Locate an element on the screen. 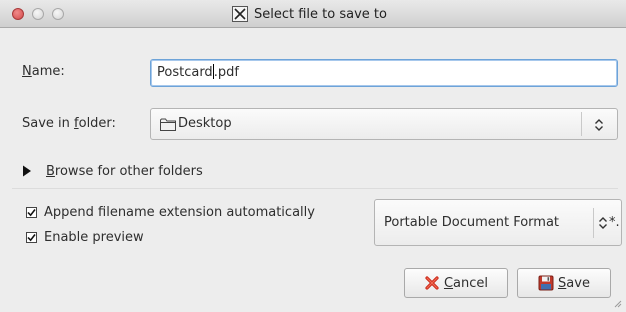 The image size is (626, 312). name-label: Name: is located at coordinates (43, 71).